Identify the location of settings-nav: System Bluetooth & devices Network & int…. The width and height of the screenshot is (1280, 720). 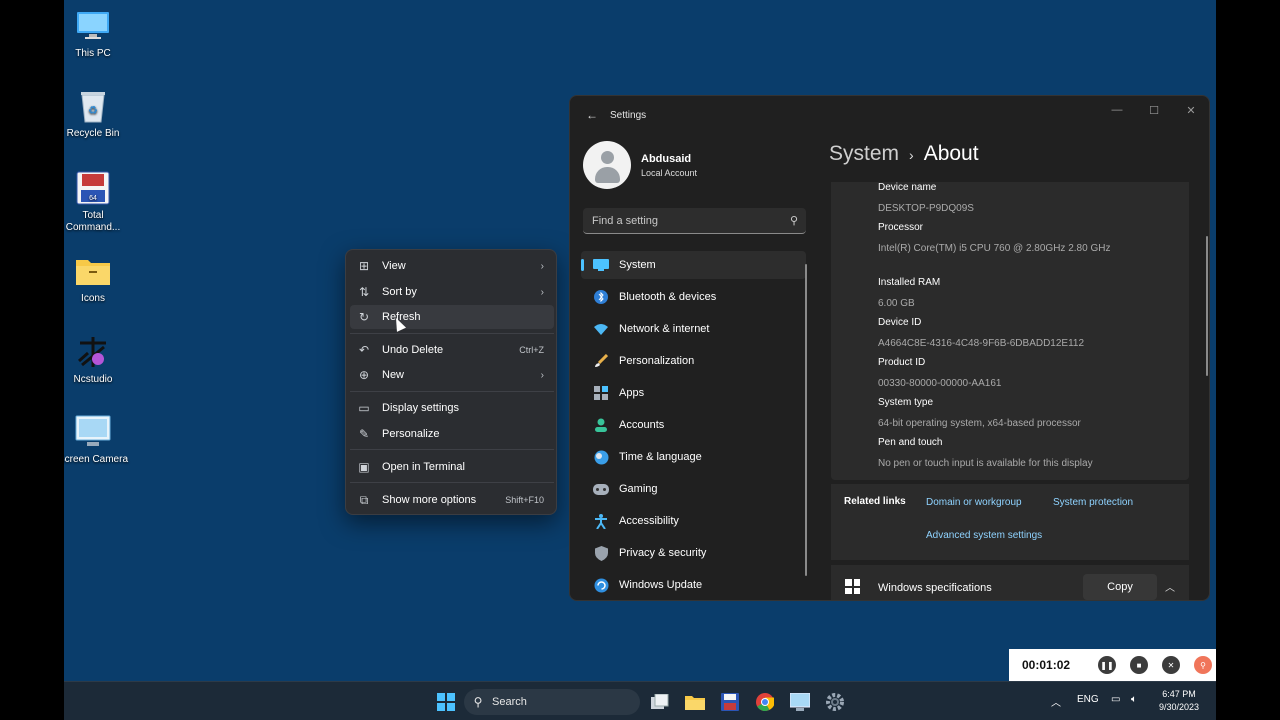
(693, 425).